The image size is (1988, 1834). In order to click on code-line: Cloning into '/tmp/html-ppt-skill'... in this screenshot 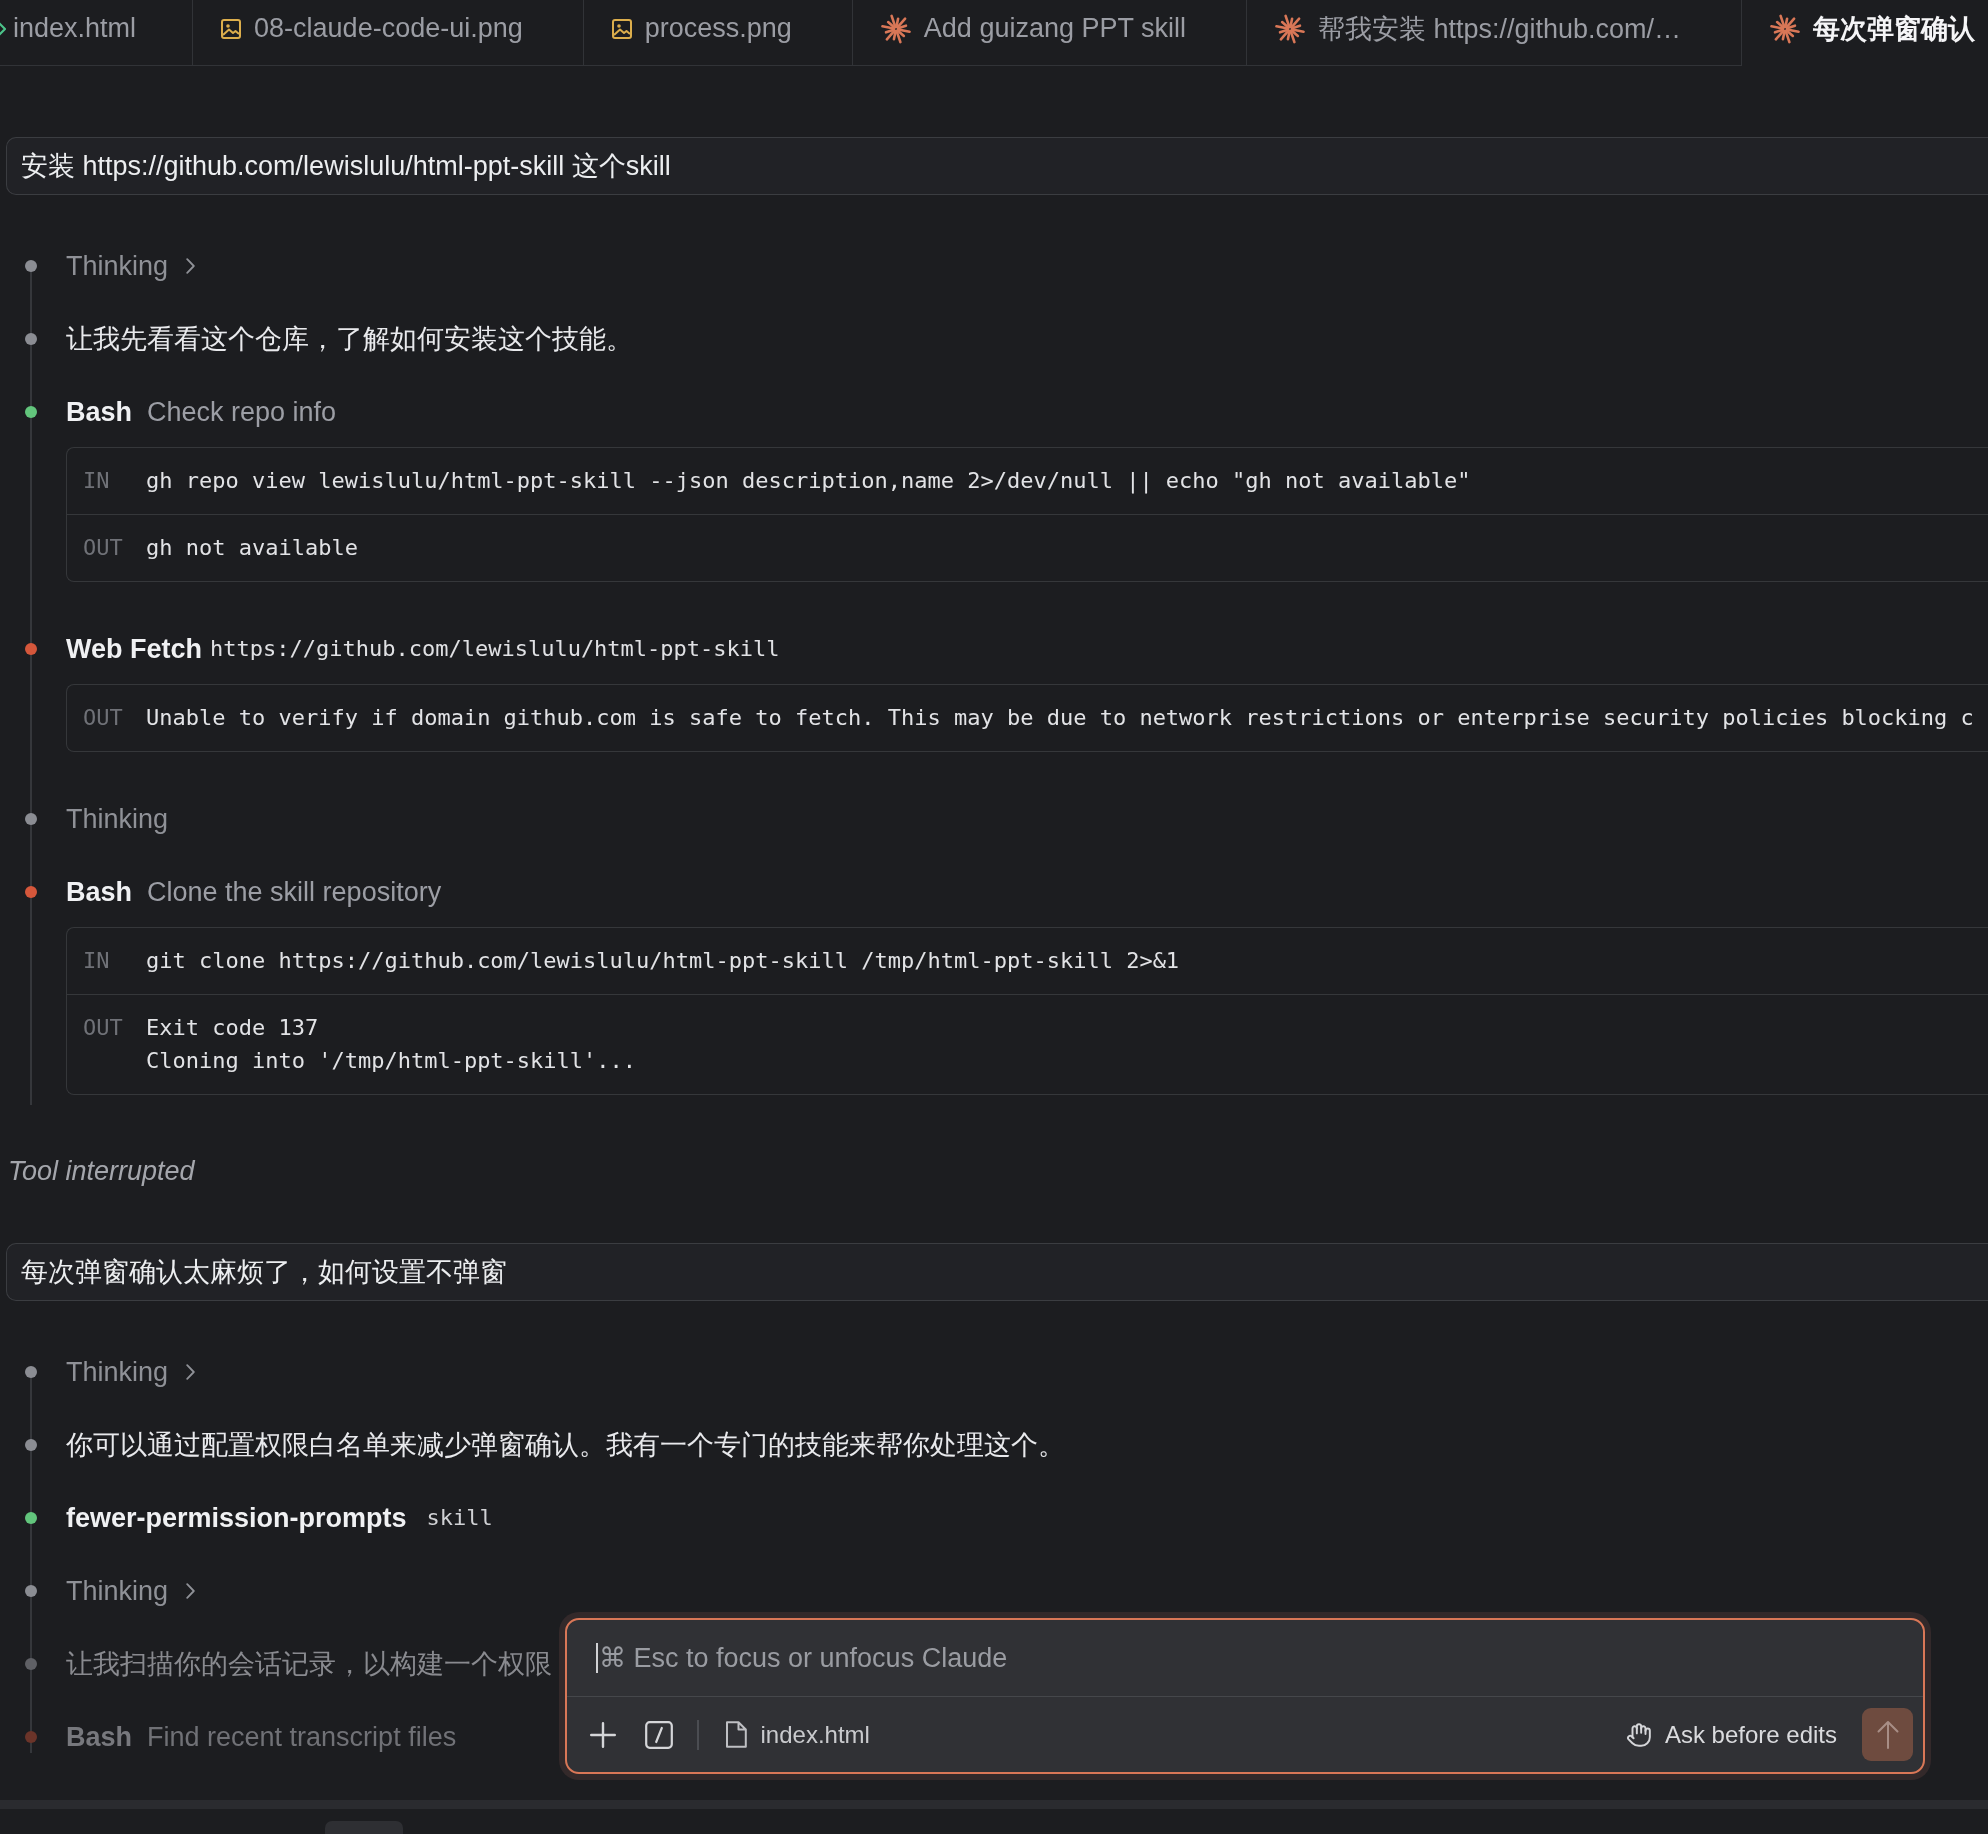, I will do `click(391, 1061)`.